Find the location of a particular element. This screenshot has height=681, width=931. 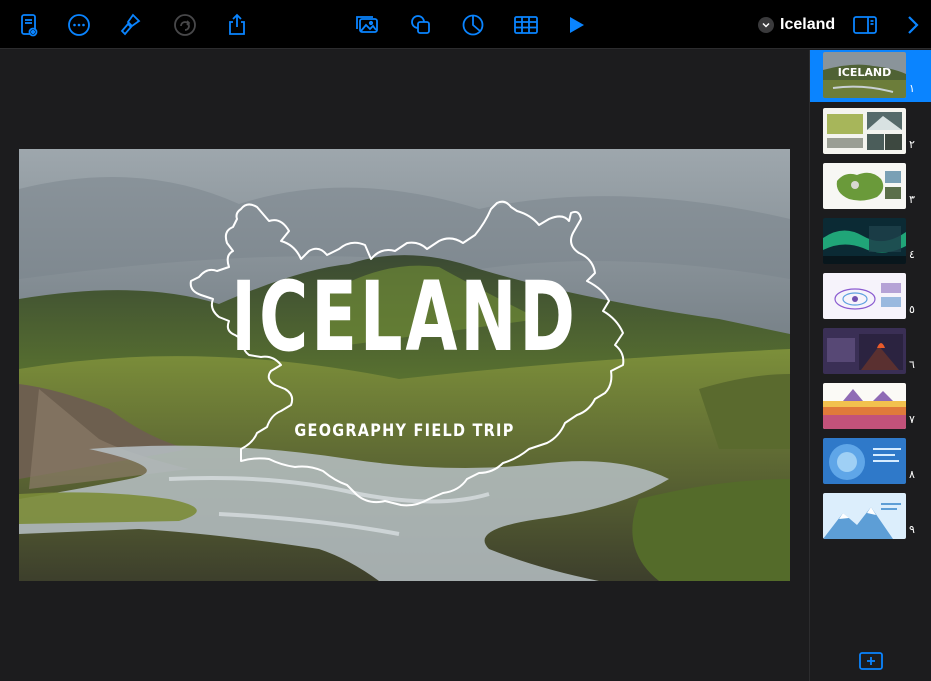

slide-navigator: ICELAND ١ ٢ ٣ ٤ ٥ ٦ ٧ ٨ ٩ is located at coordinates (870, 365).